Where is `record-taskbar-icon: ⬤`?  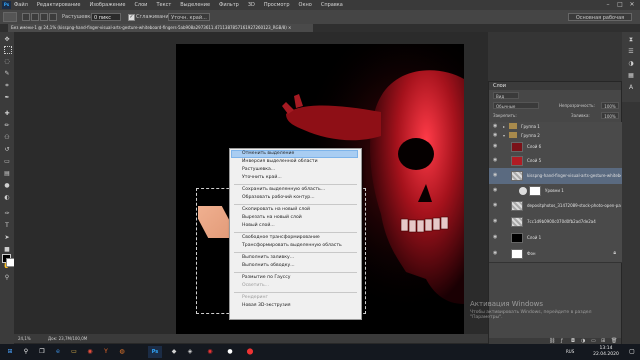 record-taskbar-icon: ⬤ is located at coordinates (250, 352).